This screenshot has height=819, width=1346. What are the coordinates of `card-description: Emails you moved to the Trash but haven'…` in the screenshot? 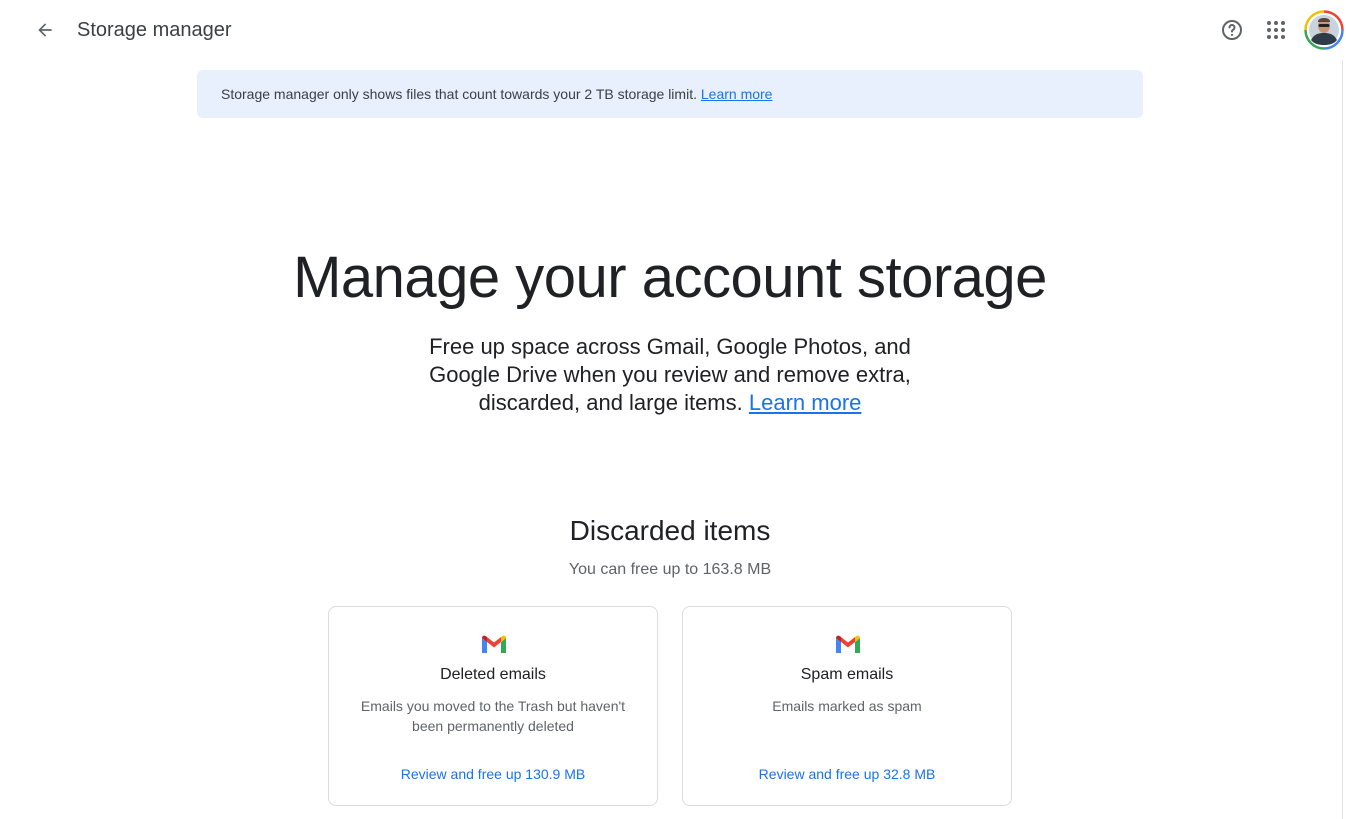 It's located at (493, 716).